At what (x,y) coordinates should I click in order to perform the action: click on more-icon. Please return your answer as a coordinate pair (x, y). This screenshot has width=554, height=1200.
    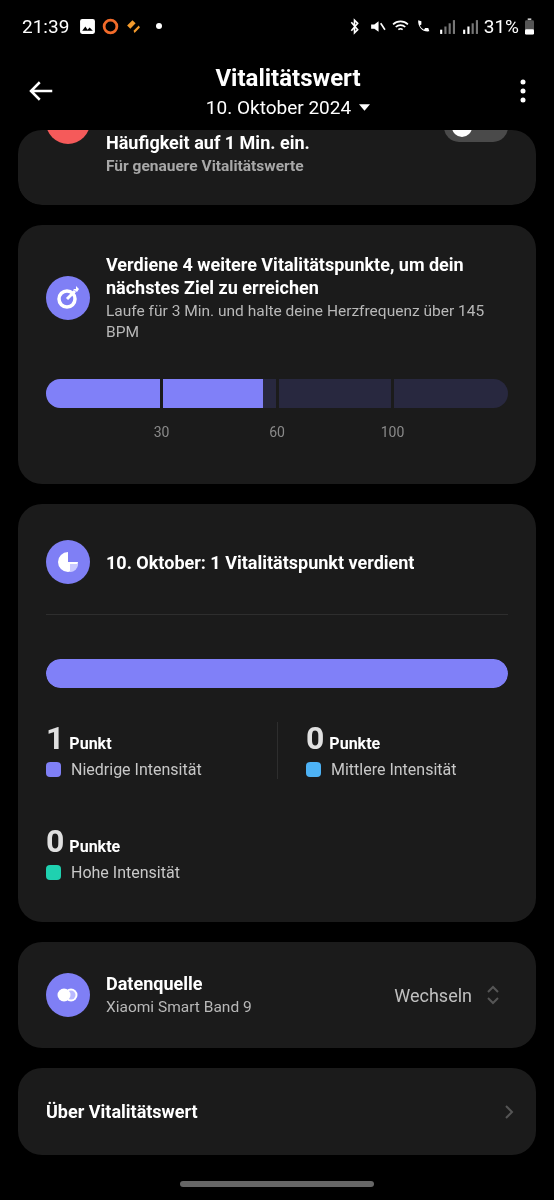
    Looking at the image, I should click on (523, 91).